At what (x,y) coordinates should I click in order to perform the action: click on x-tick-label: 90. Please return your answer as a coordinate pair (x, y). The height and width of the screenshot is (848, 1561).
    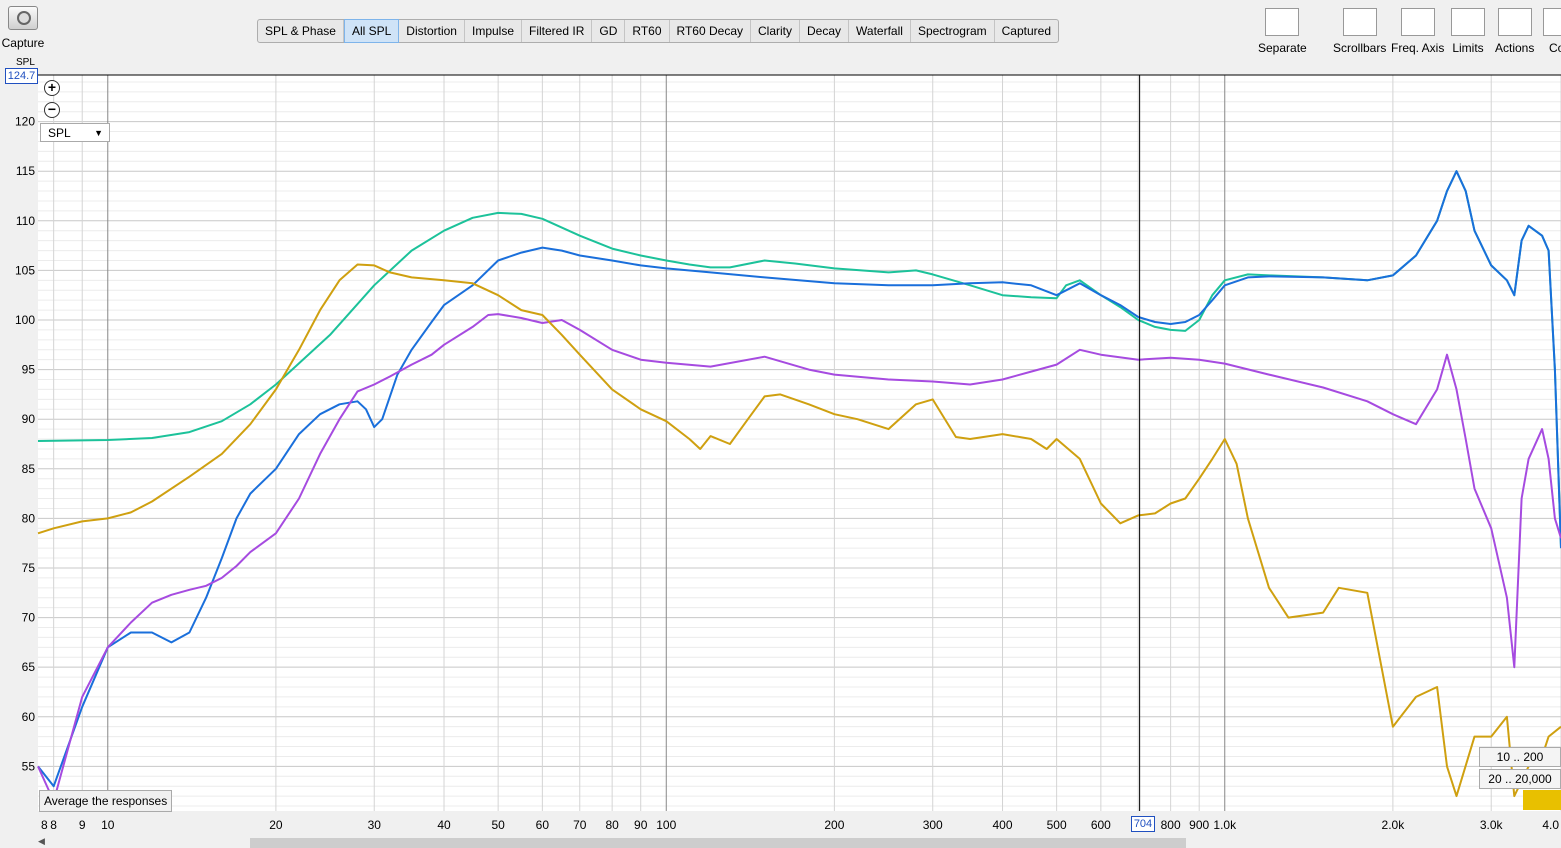
    Looking at the image, I should click on (641, 825).